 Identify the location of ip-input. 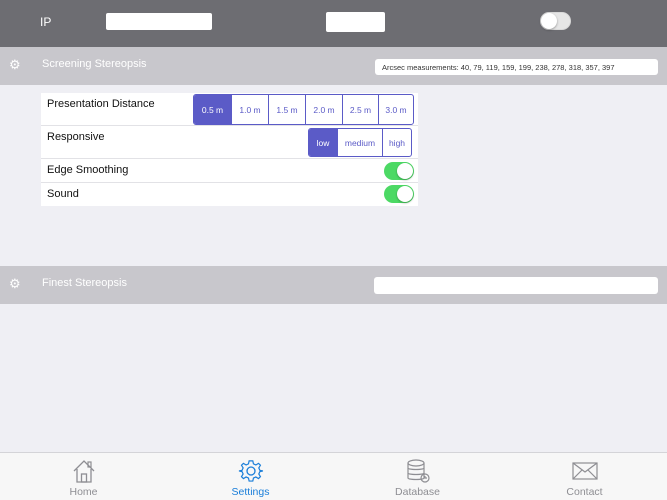
(159, 21).